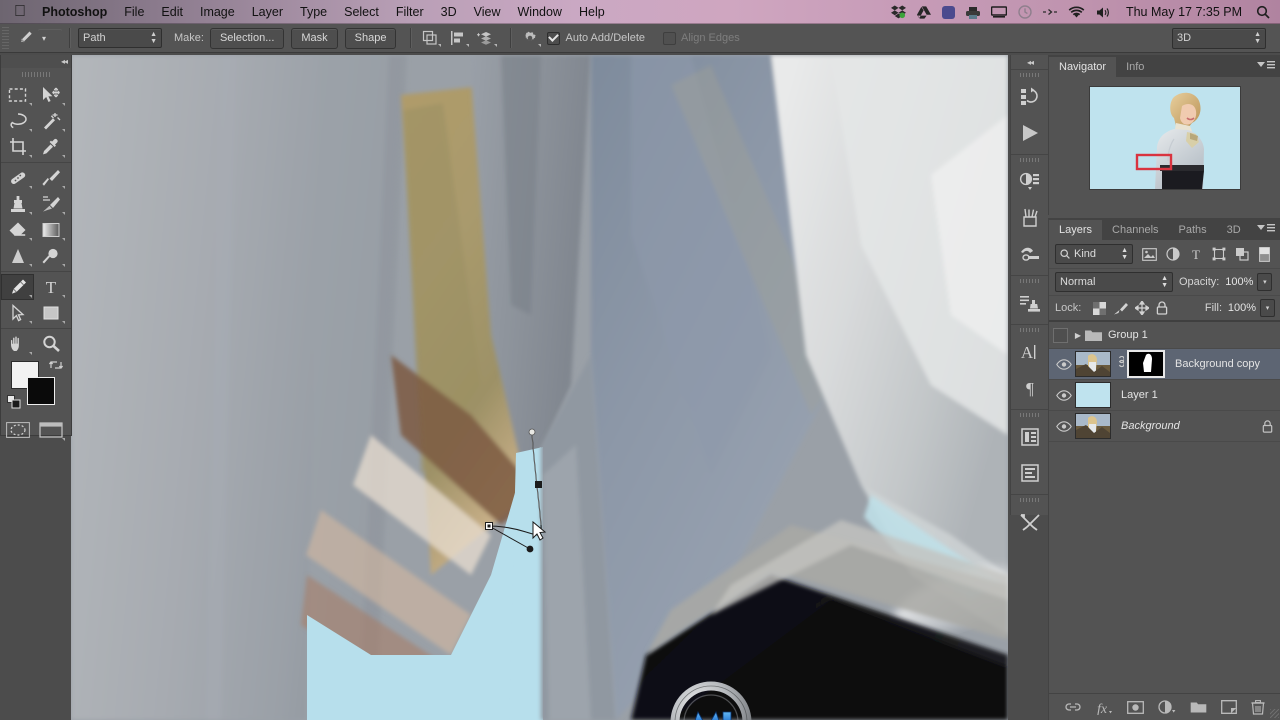  What do you see at coordinates (1165, 138) in the screenshot?
I see `navigator-thumbnail` at bounding box center [1165, 138].